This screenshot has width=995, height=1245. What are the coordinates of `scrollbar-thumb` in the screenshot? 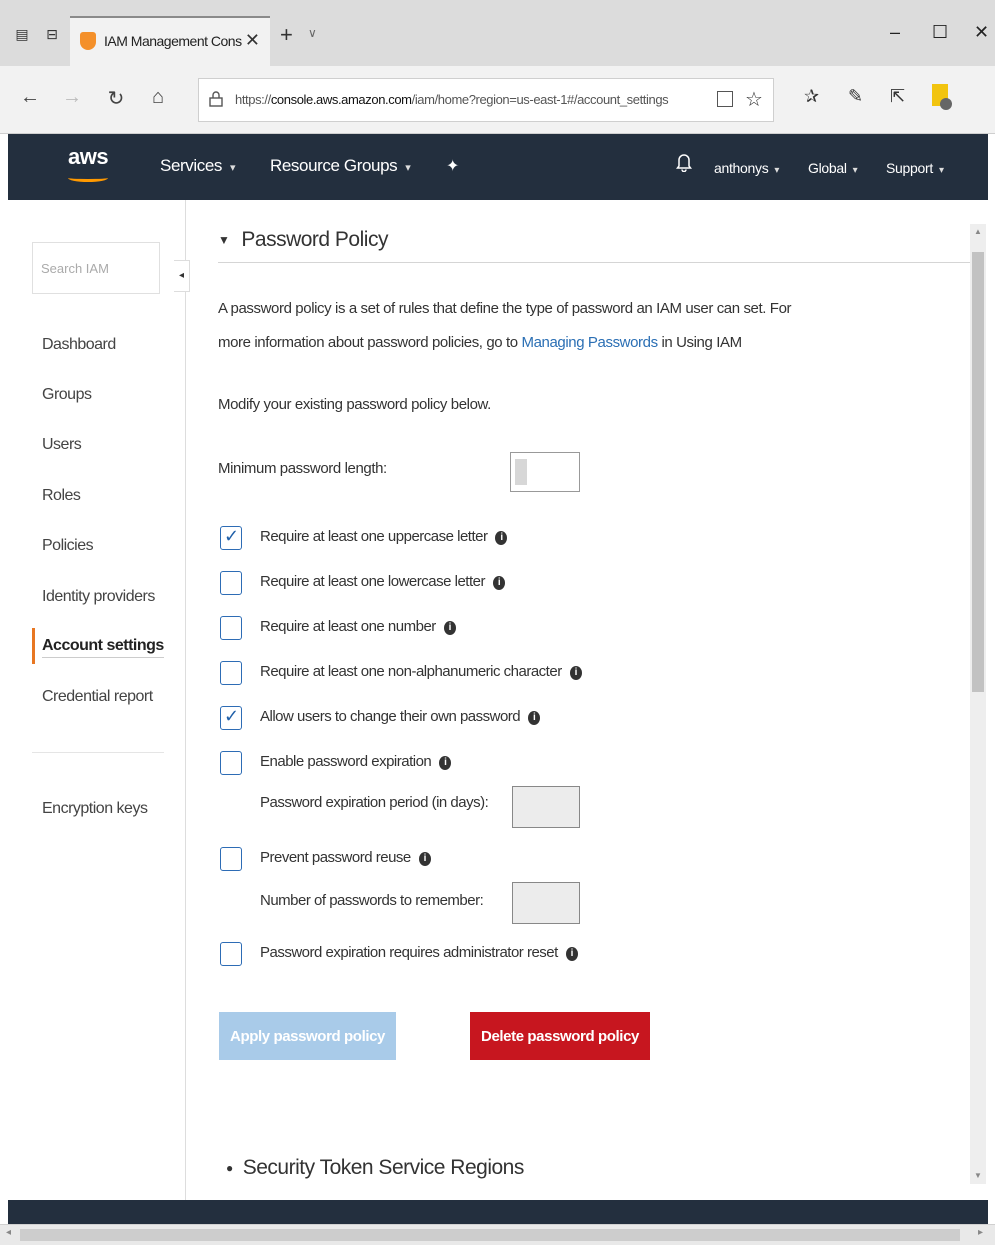 It's located at (978, 472).